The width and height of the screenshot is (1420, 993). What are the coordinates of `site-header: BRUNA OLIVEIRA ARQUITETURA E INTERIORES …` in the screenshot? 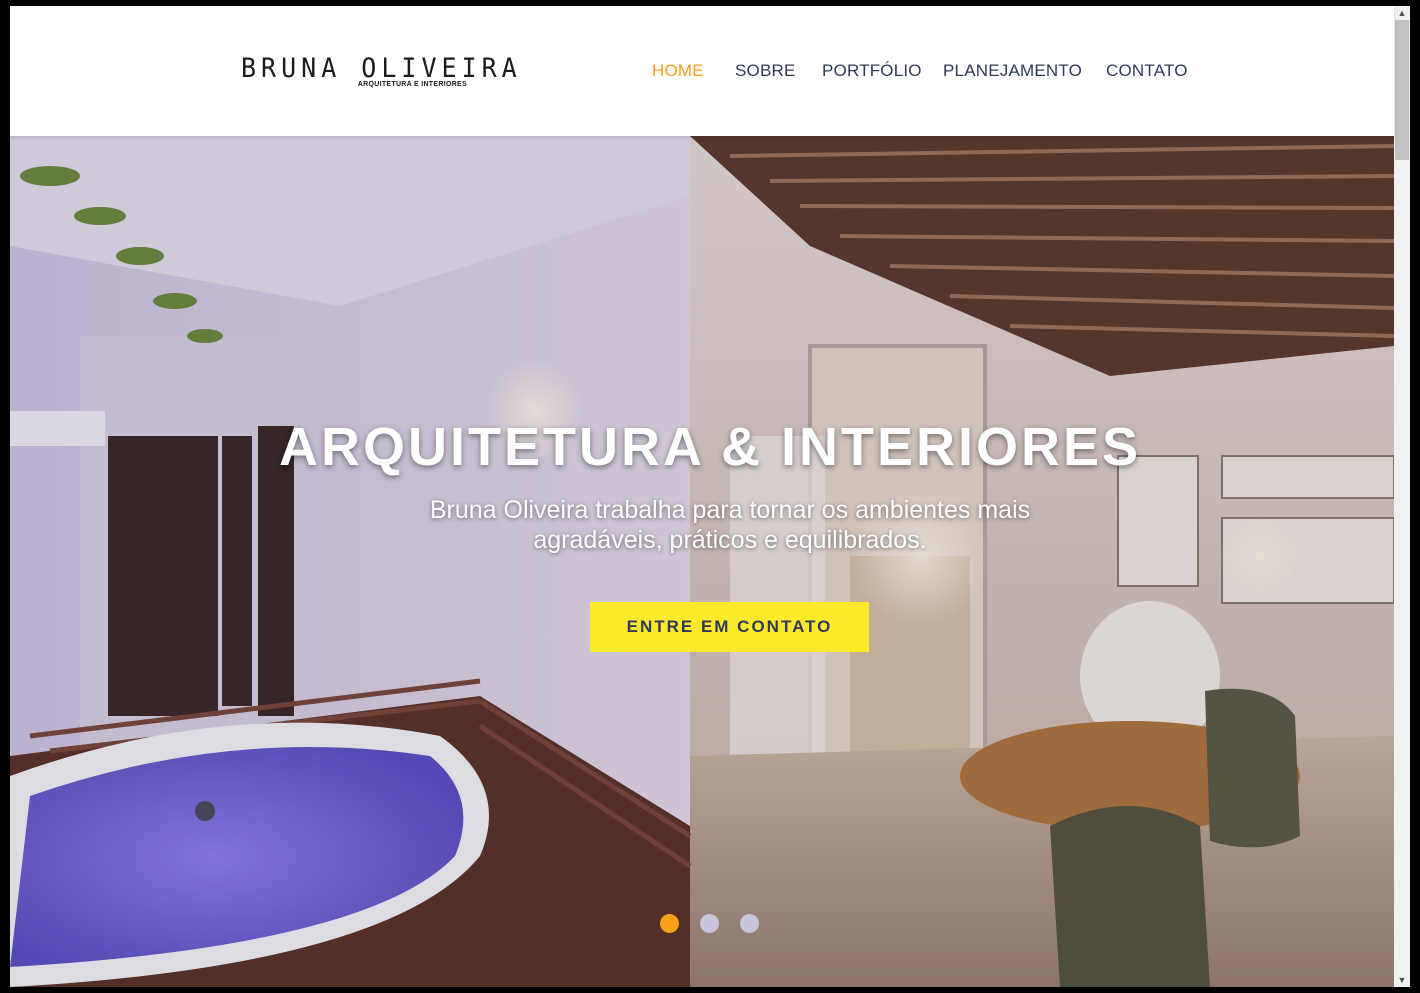 It's located at (702, 71).